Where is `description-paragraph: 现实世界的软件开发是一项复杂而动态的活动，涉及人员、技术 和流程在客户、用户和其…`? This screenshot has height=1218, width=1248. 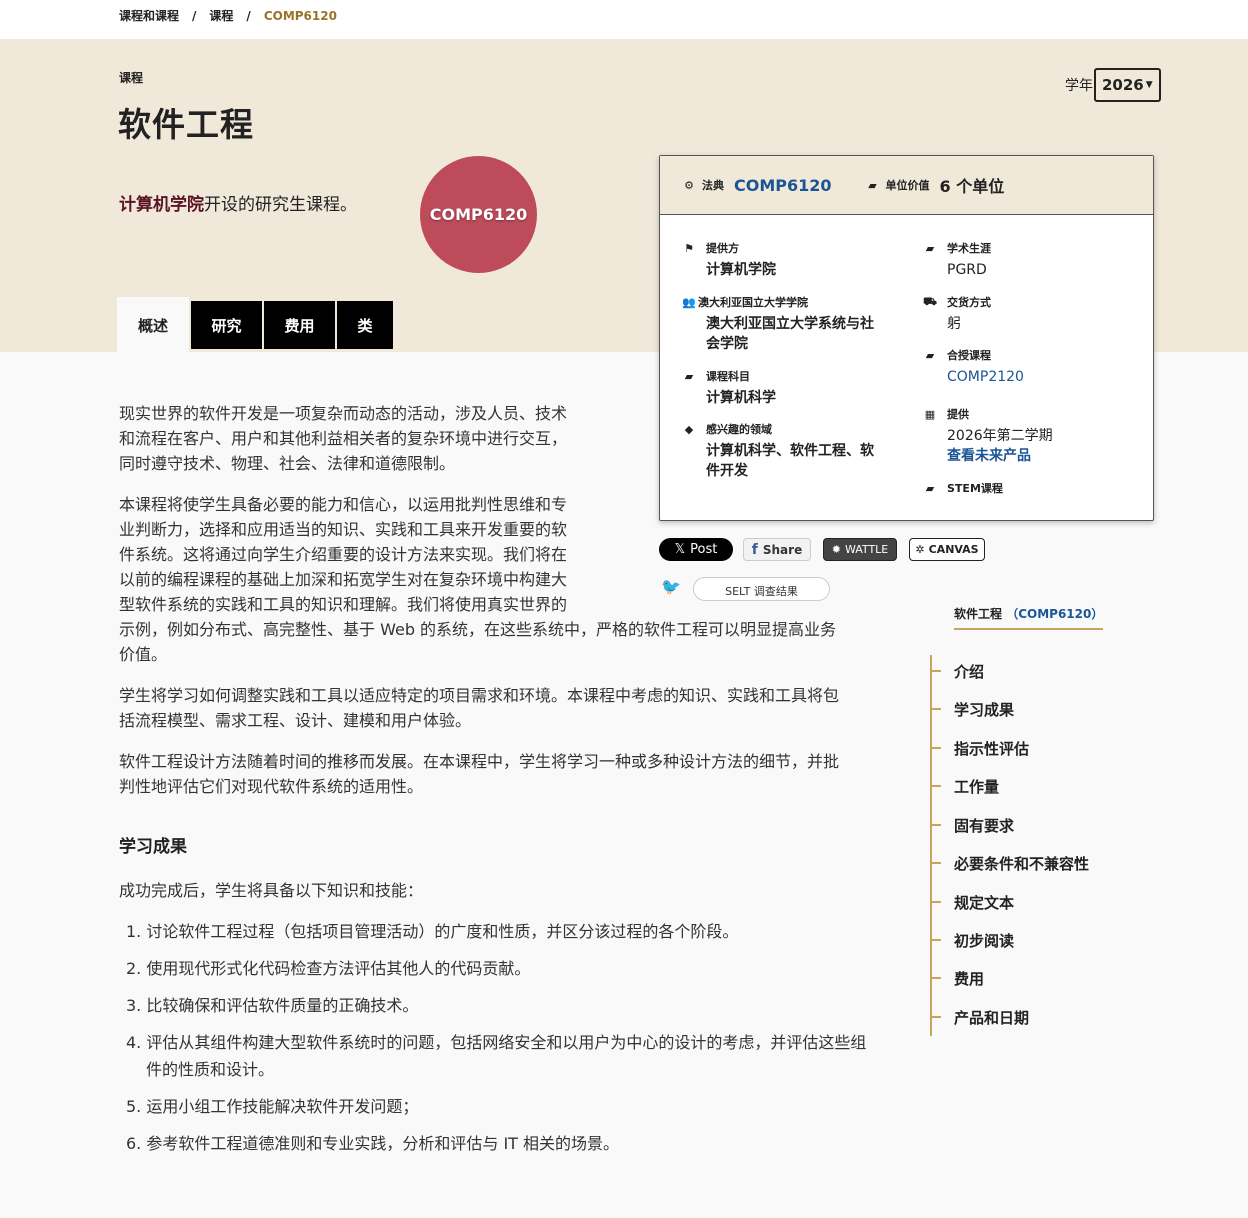 description-paragraph: 现实世界的软件开发是一项复杂而动态的活动，涉及人员、技术 和流程在客户、用户和其… is located at coordinates (343, 438).